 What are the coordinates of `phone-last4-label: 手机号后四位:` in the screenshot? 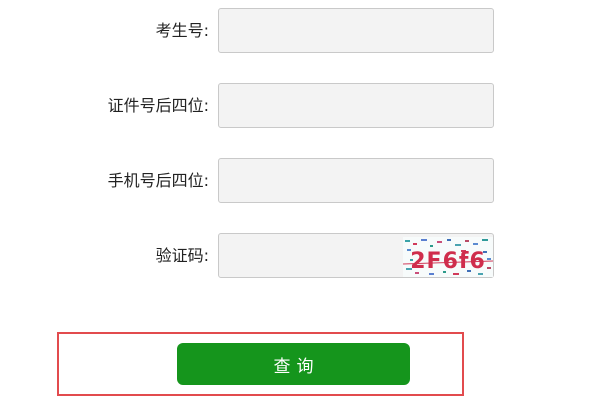 It's located at (158, 180).